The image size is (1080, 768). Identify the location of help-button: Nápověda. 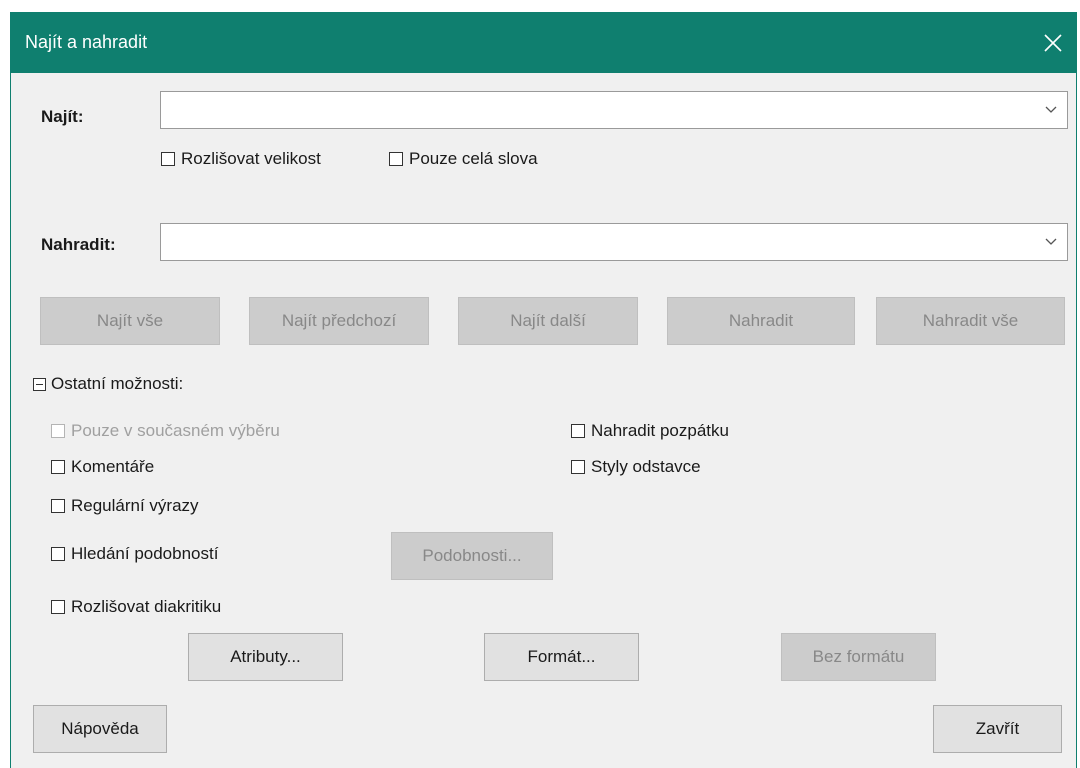
(100, 729).